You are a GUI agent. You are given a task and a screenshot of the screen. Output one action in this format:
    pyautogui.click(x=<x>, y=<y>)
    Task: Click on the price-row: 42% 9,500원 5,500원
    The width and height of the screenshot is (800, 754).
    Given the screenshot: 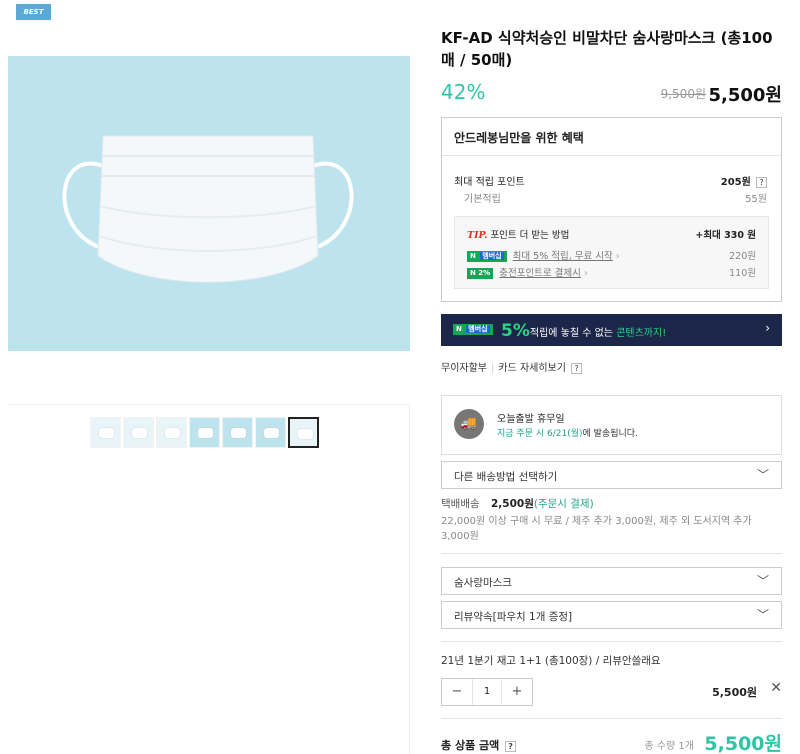 What is the action you would take?
    pyautogui.click(x=612, y=93)
    